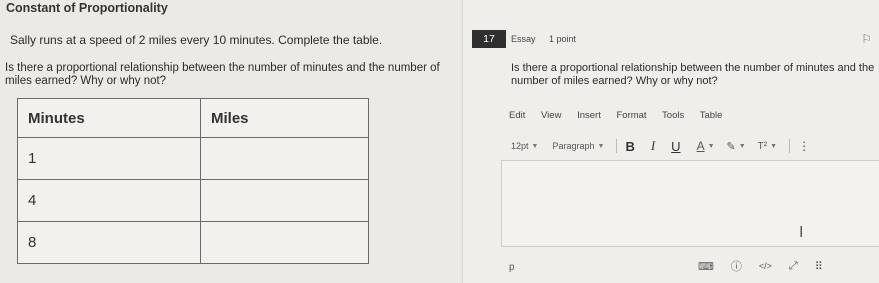 The width and height of the screenshot is (879, 283). What do you see at coordinates (563, 39) in the screenshot?
I see `question-points: 1 point` at bounding box center [563, 39].